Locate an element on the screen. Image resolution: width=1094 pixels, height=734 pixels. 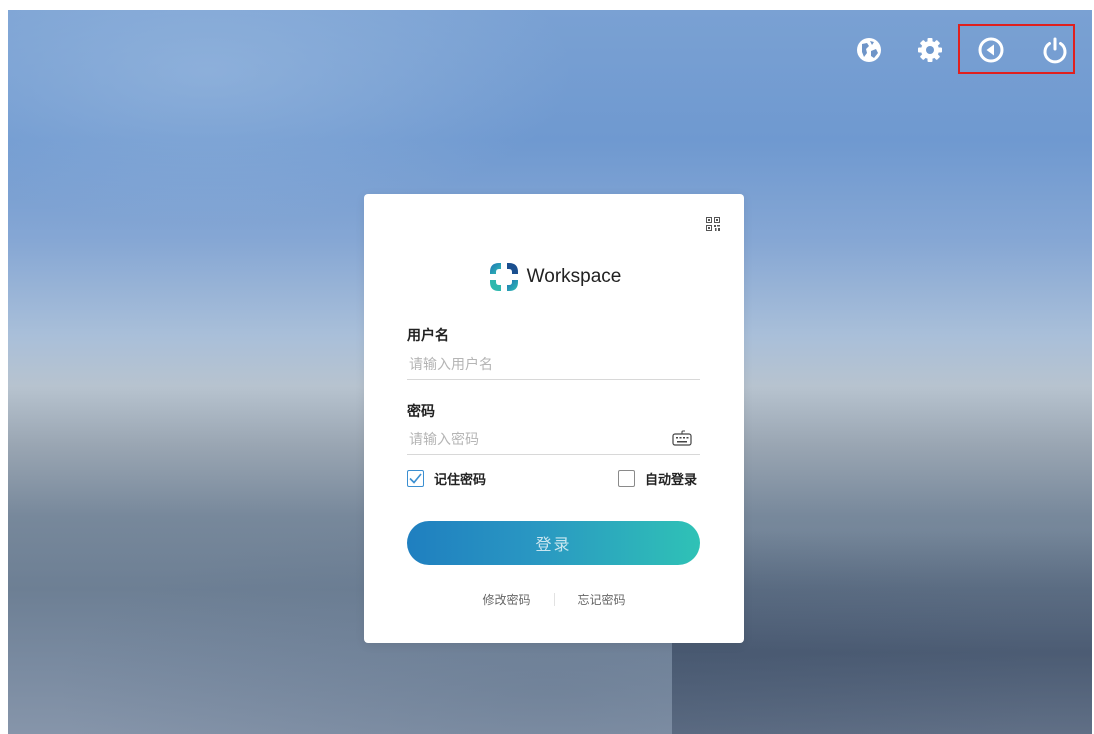
forgot-password-link: 忘记密码 is located at coordinates (602, 599).